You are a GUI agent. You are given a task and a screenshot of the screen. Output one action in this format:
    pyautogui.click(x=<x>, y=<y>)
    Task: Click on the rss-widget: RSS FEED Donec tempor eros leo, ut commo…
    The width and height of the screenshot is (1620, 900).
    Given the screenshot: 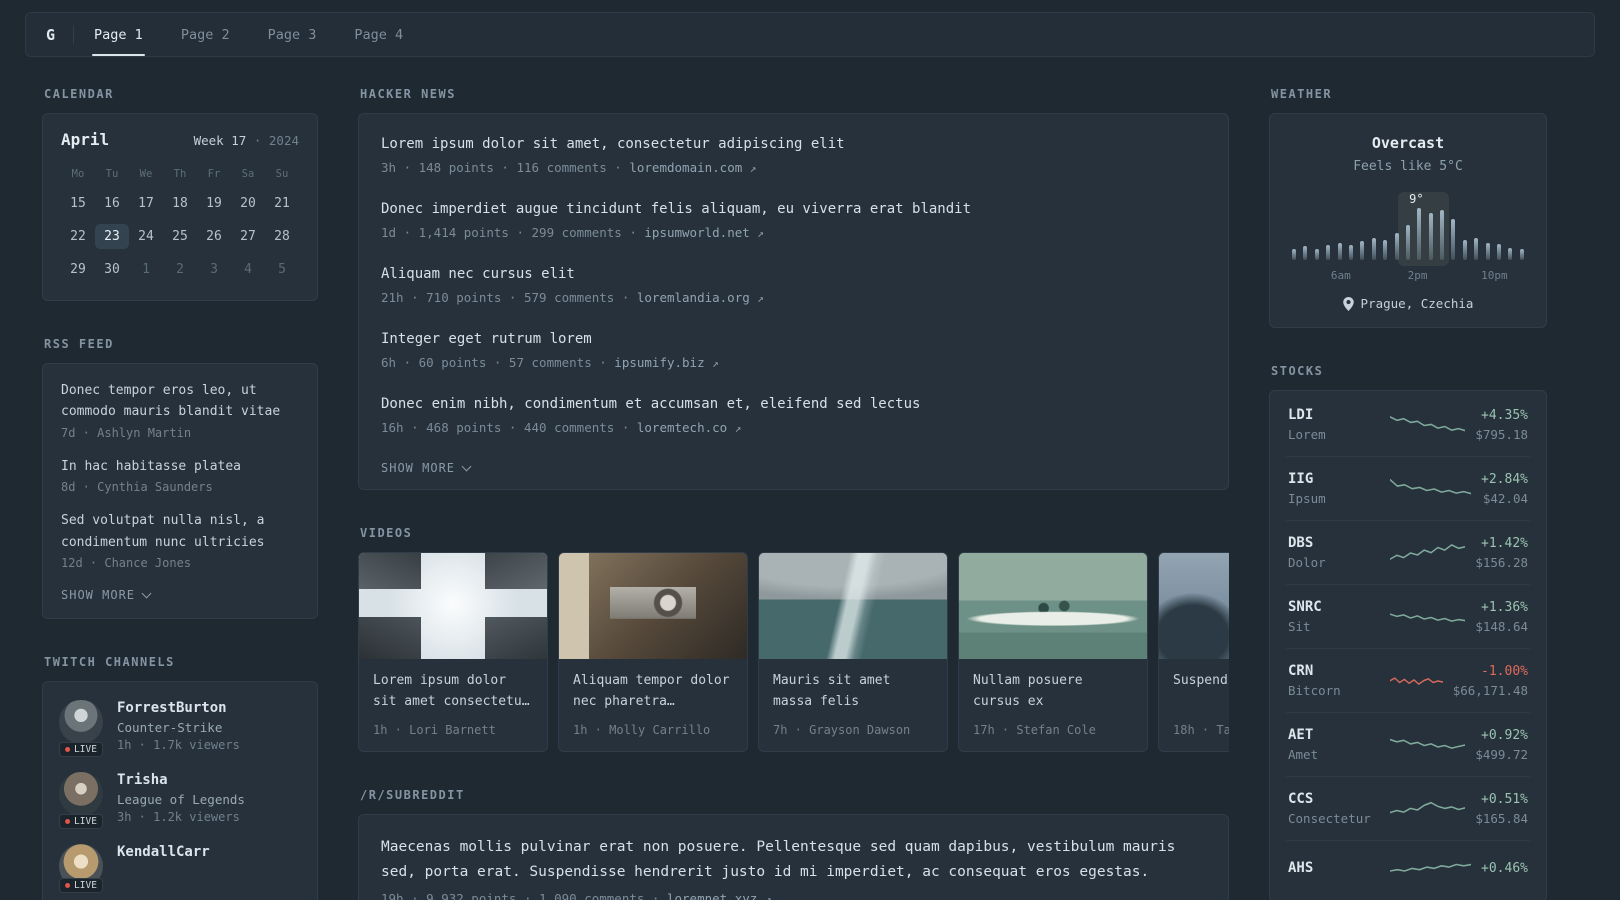 What is the action you would take?
    pyautogui.click(x=180, y=478)
    